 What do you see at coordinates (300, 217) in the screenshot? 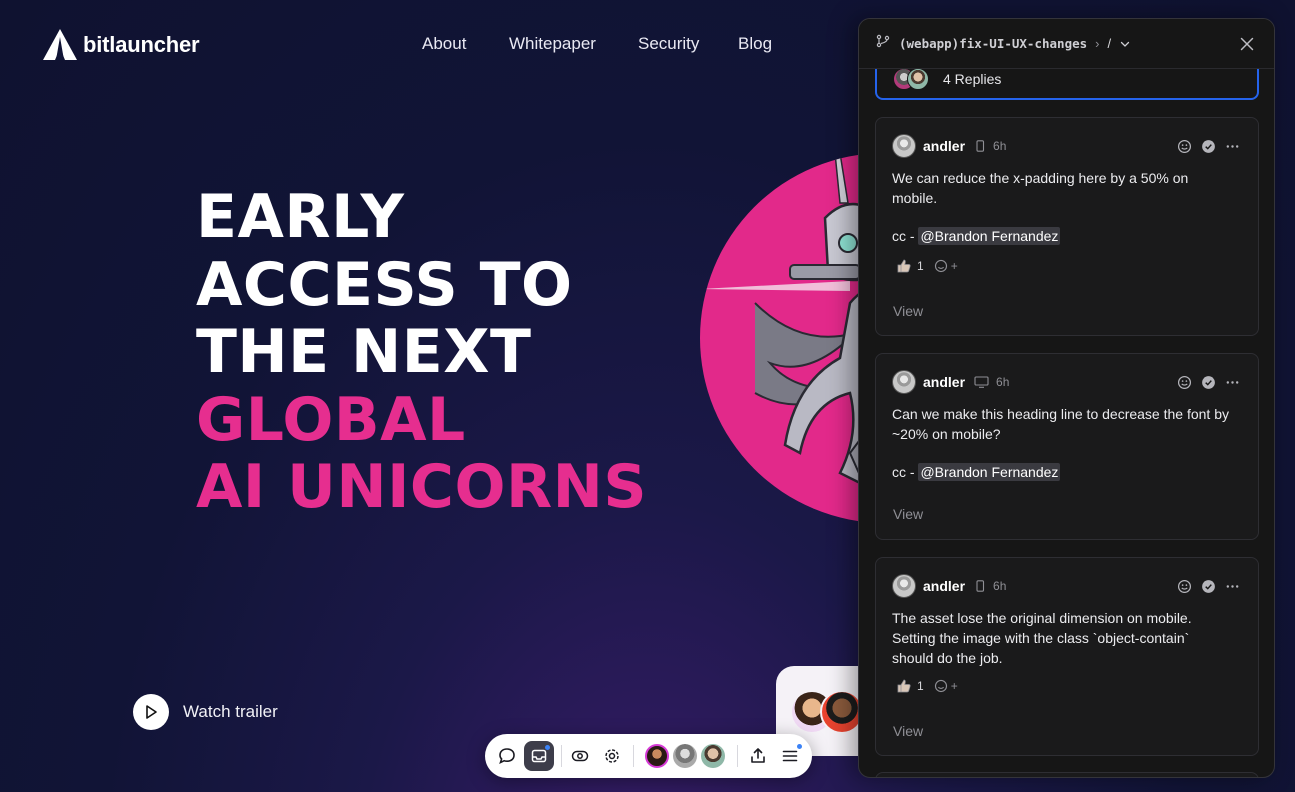
I see `hero-line: EARLY` at bounding box center [300, 217].